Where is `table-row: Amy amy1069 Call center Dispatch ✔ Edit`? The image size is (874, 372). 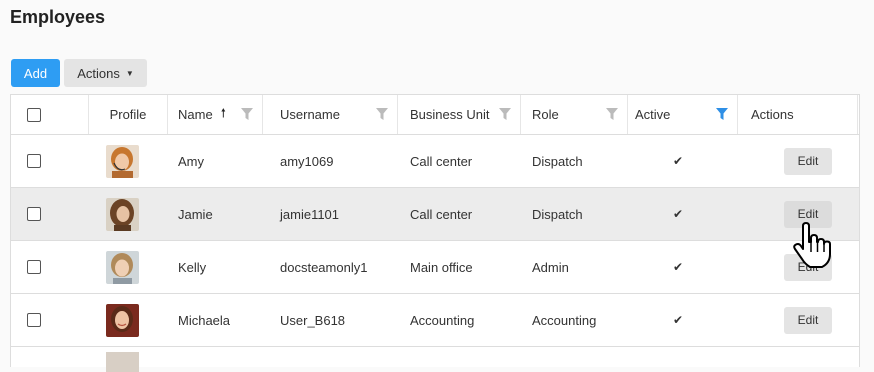
table-row: Amy amy1069 Call center Dispatch ✔ Edit is located at coordinates (435, 161).